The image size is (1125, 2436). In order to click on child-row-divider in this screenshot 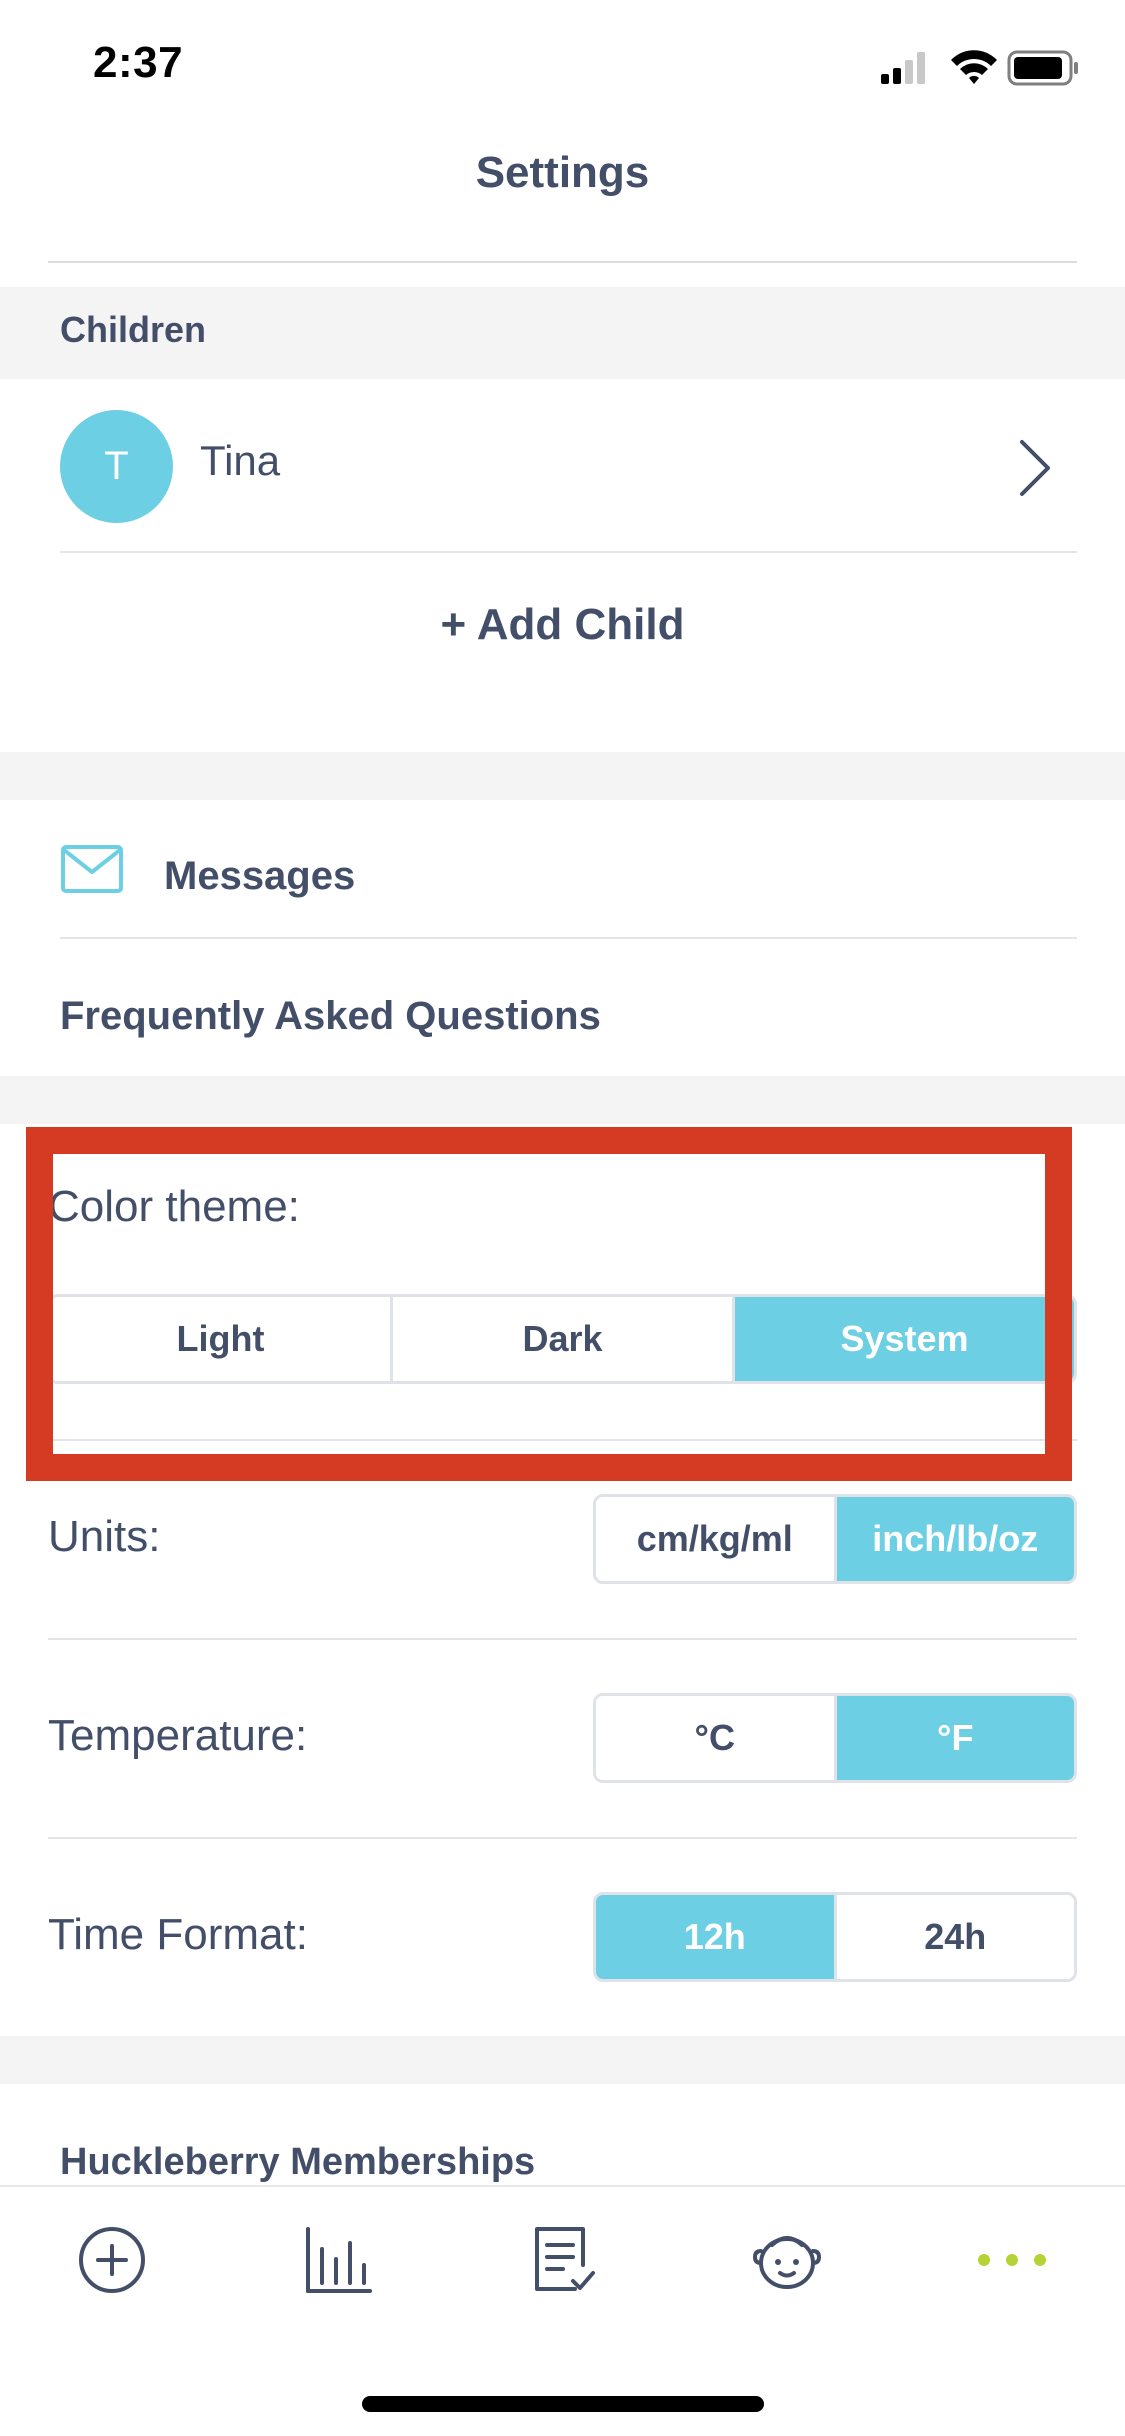, I will do `click(568, 552)`.